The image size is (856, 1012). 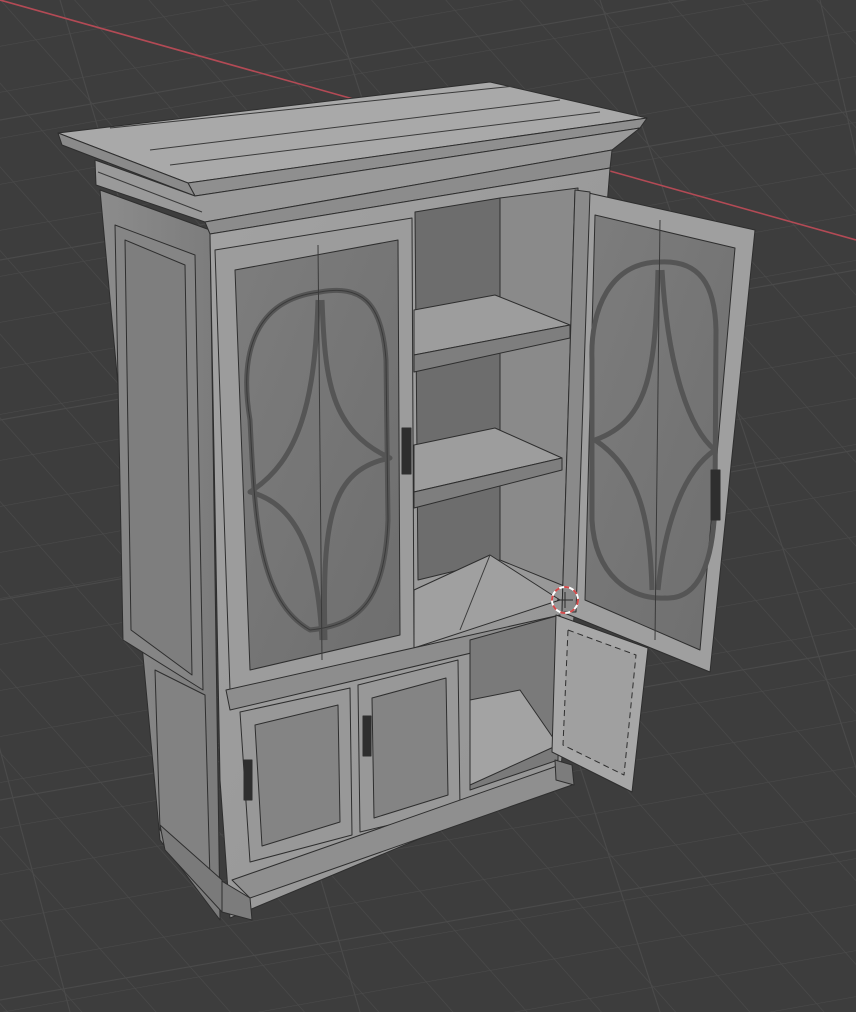 What do you see at coordinates (406, 451) in the screenshot?
I see `upper-left-door-handle` at bounding box center [406, 451].